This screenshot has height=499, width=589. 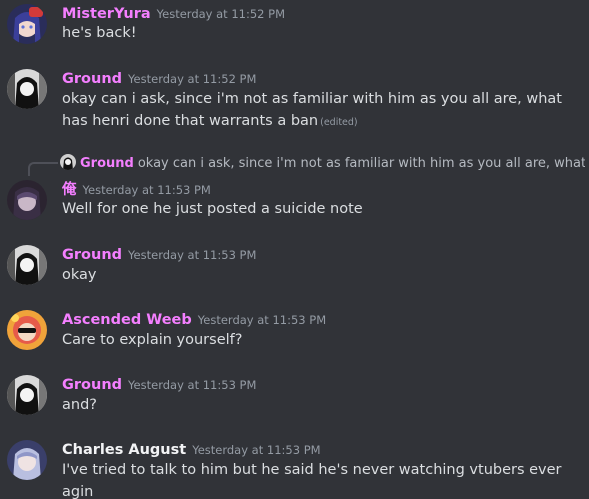 I want to click on message-header: MisterYura Yesterday at 11:52 PM, so click(x=173, y=12).